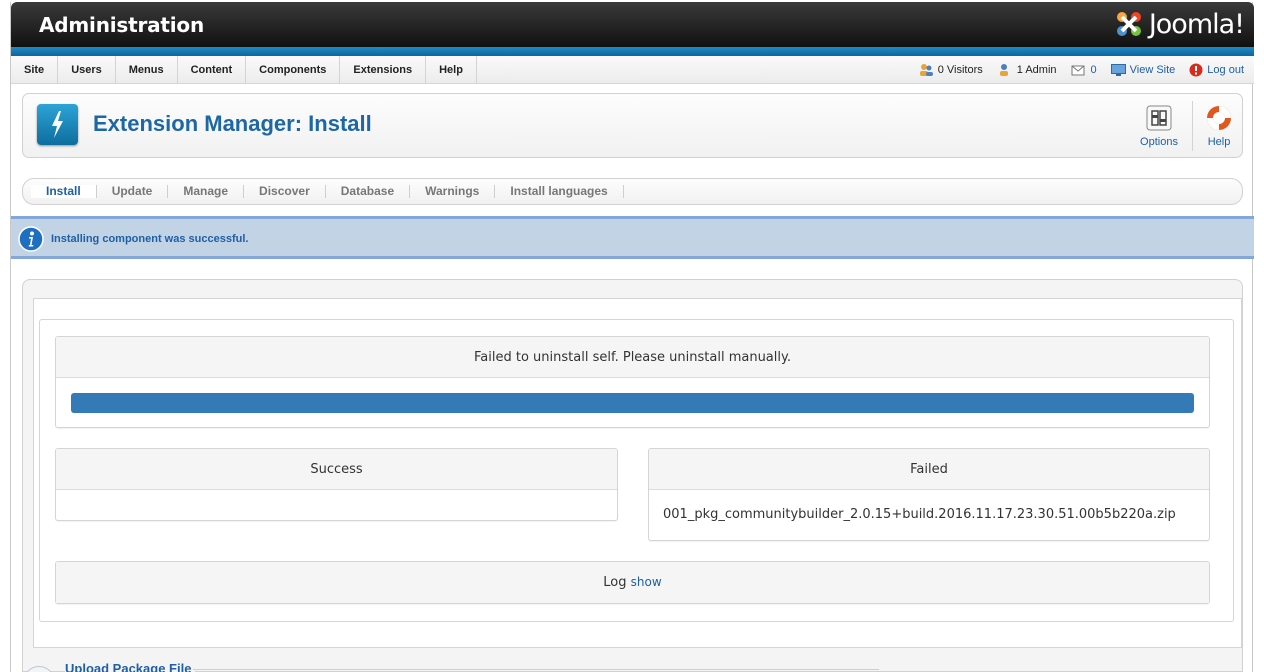 This screenshot has height=672, width=1264. I want to click on help-button: Help, so click(1219, 126).